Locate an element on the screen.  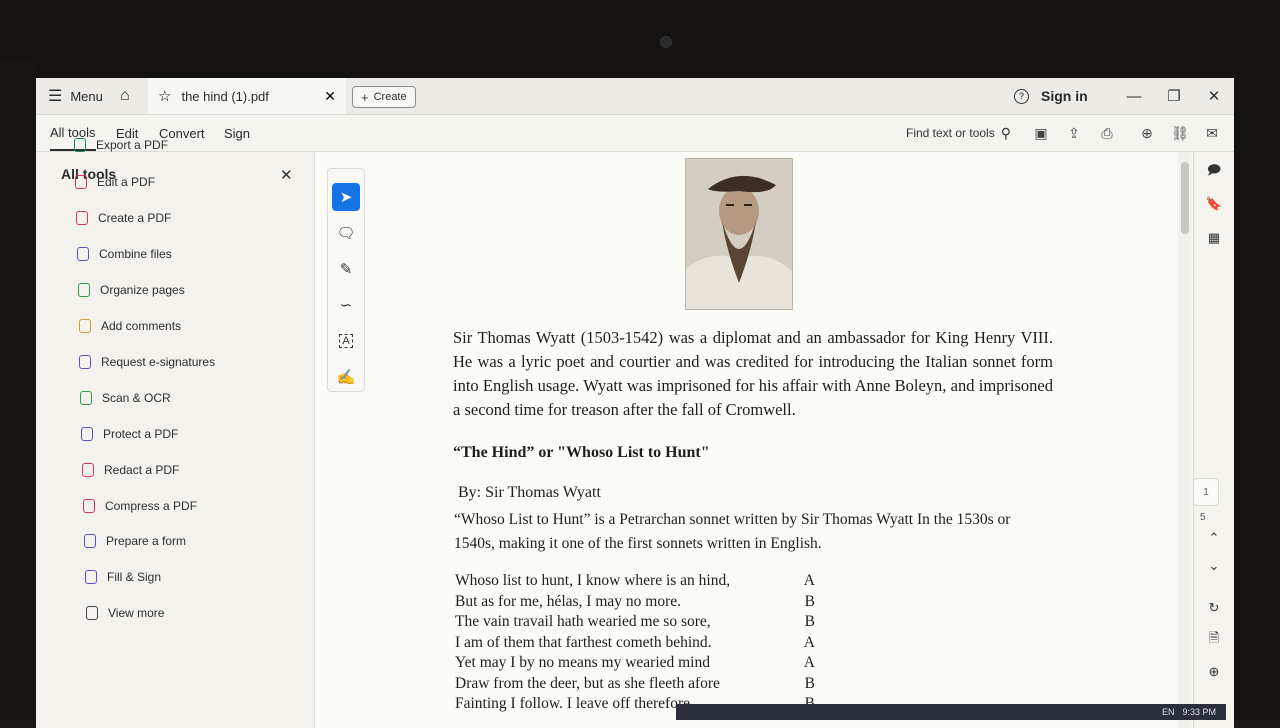
tool-label: Combine files is located at coordinates (135, 254).